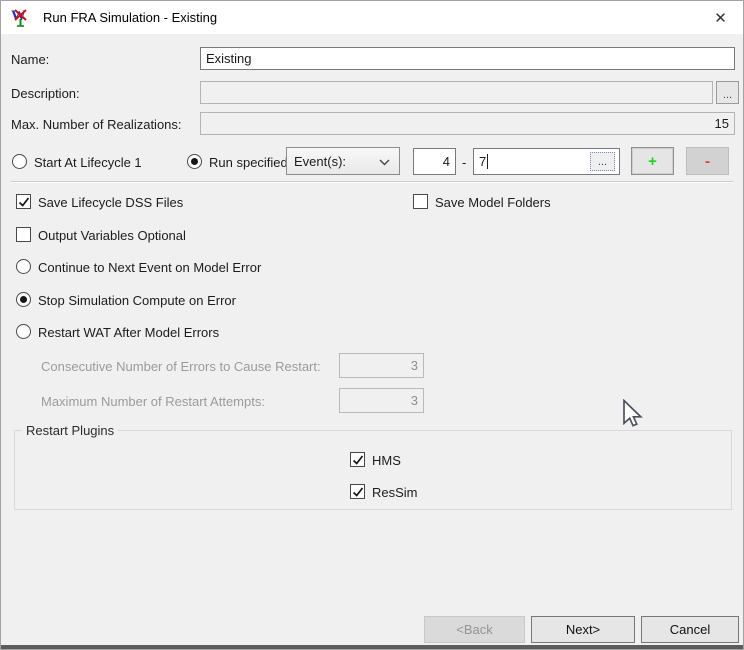 This screenshot has width=744, height=650. I want to click on hms-checkbox, so click(357, 459).